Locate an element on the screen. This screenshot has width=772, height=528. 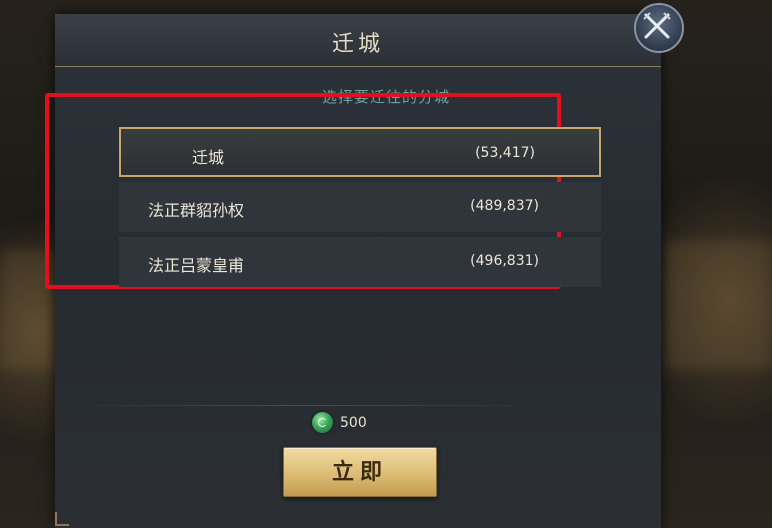
city-coordinates: (53,417) is located at coordinates (505, 153).